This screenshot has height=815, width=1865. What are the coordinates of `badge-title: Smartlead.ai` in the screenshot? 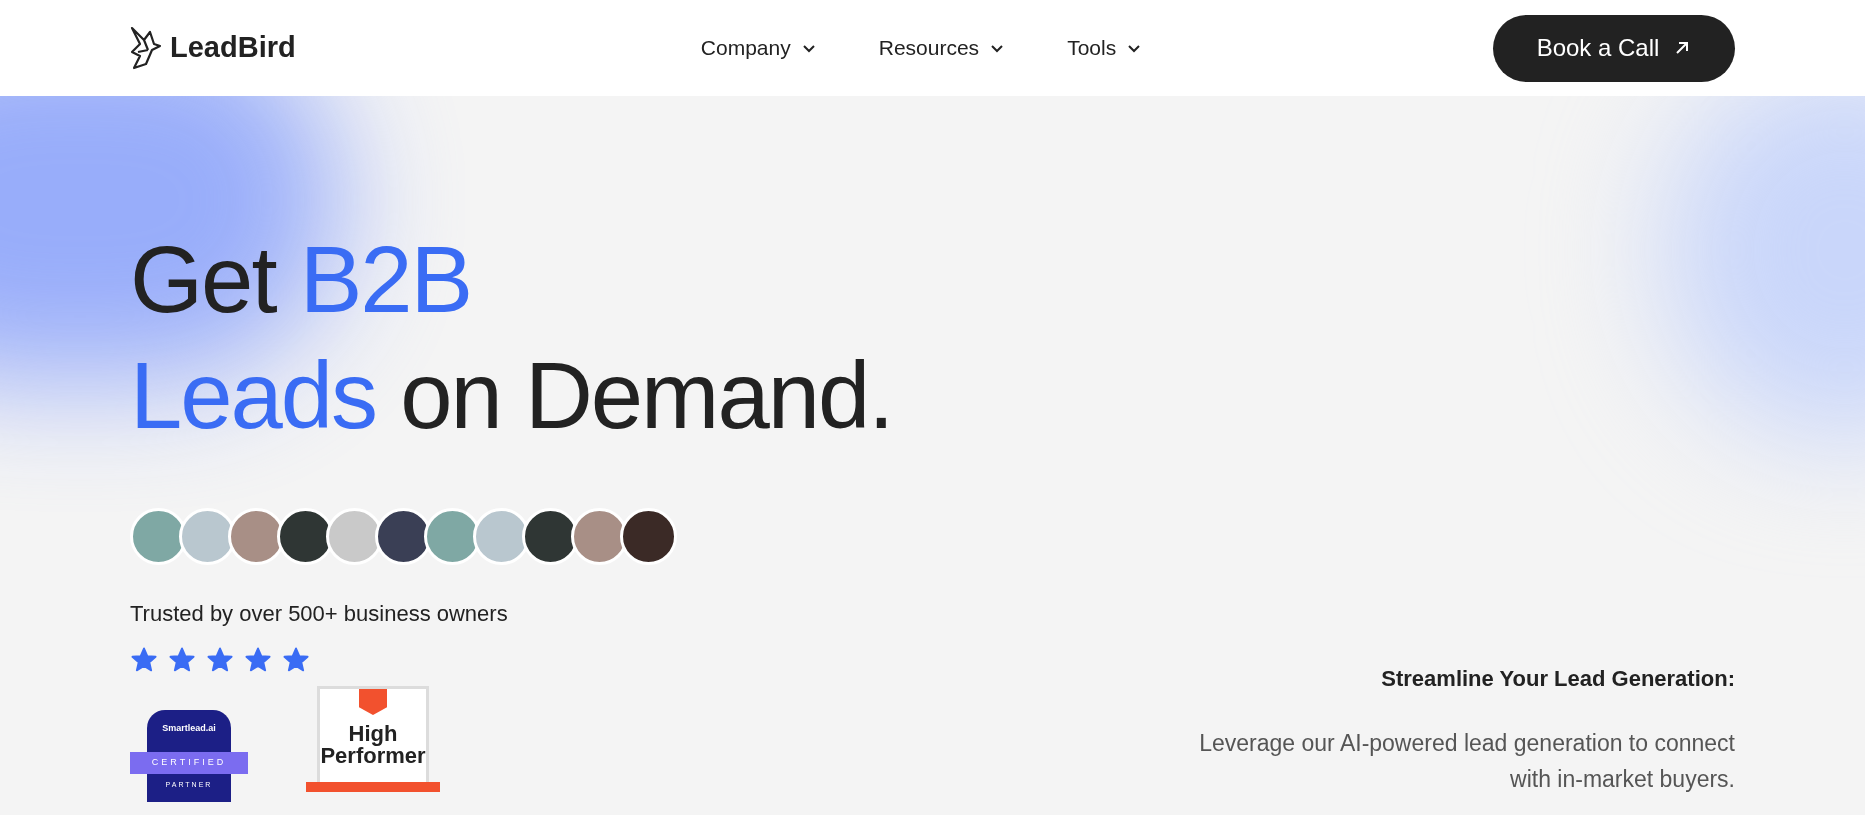 It's located at (189, 728).